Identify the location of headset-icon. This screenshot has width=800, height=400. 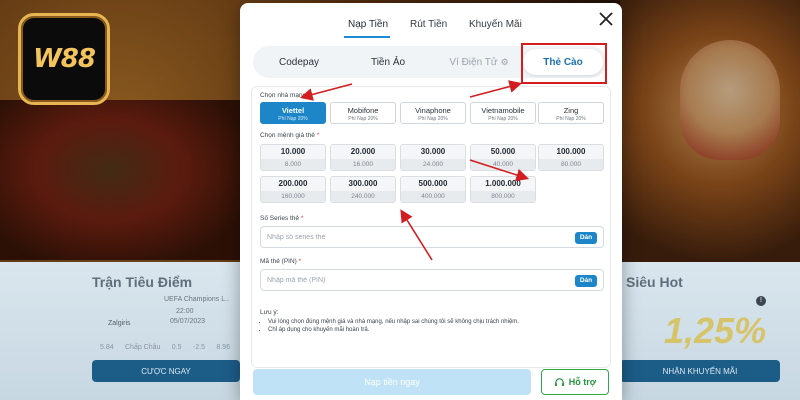
(559, 381).